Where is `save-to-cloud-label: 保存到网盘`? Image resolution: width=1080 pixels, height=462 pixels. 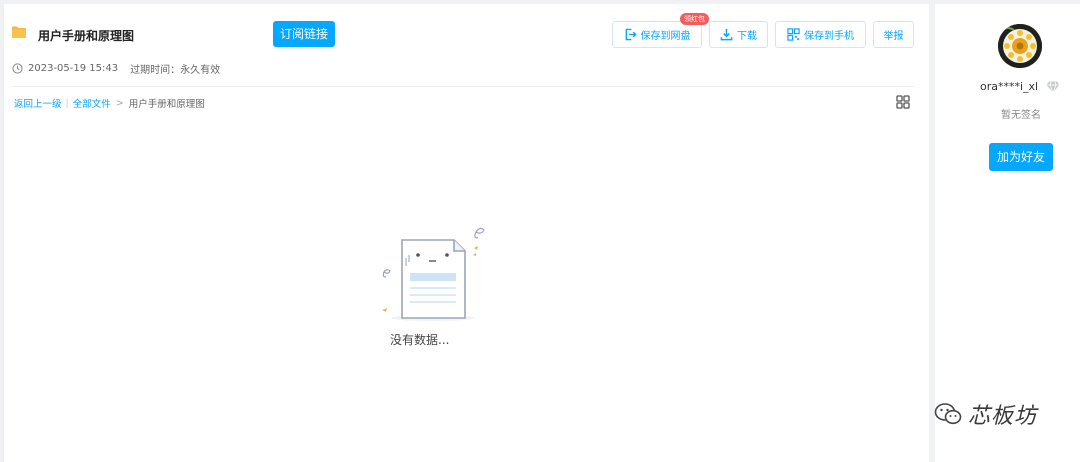
save-to-cloud-label: 保存到网盘 is located at coordinates (665, 36).